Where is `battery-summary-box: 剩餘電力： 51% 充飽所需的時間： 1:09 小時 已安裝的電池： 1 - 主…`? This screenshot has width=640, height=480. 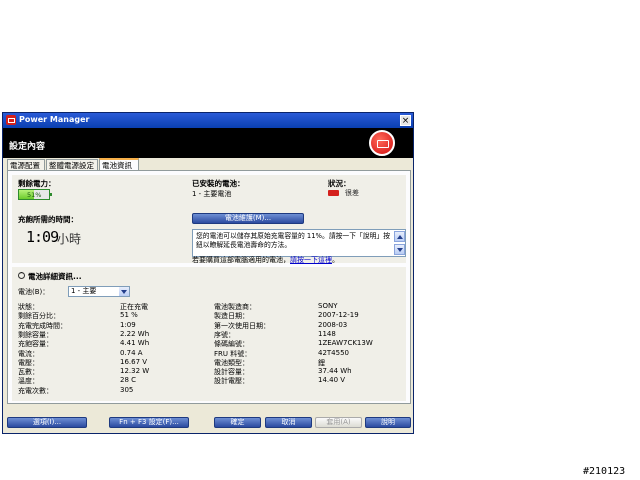
battery-summary-box: 剩餘電力： 51% 充飽所需的時間： 1:09 小時 已安裝的電池： 1 - 主… is located at coordinates (209, 219).